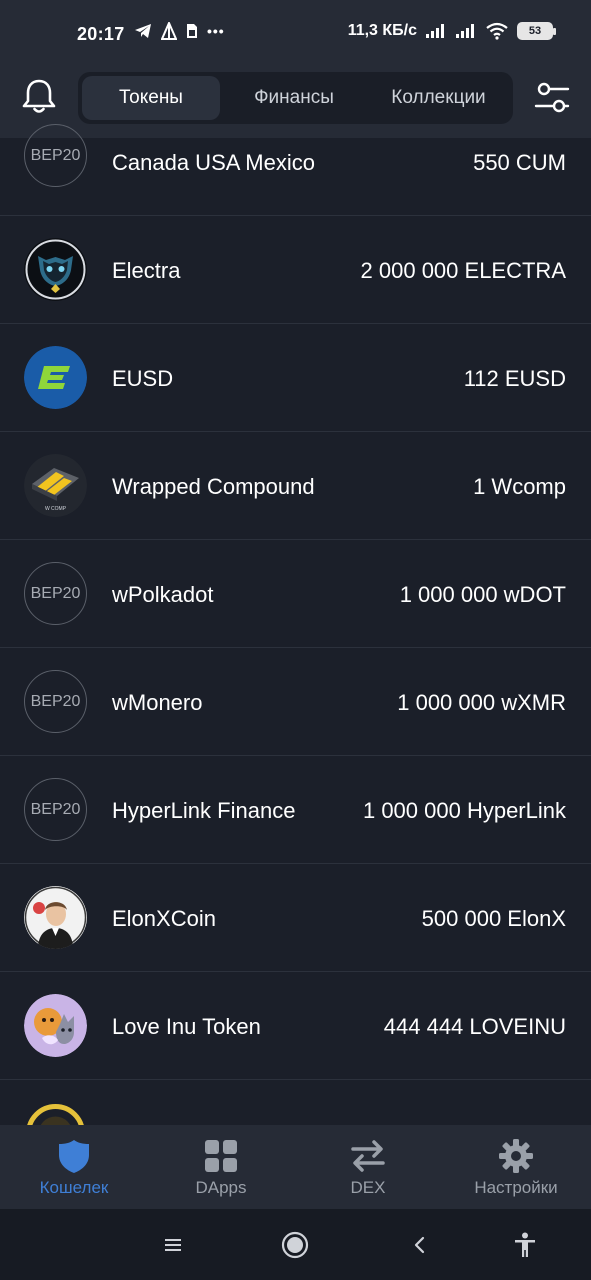 The width and height of the screenshot is (591, 1280). I want to click on back-chevron-icon, so click(419, 1245).